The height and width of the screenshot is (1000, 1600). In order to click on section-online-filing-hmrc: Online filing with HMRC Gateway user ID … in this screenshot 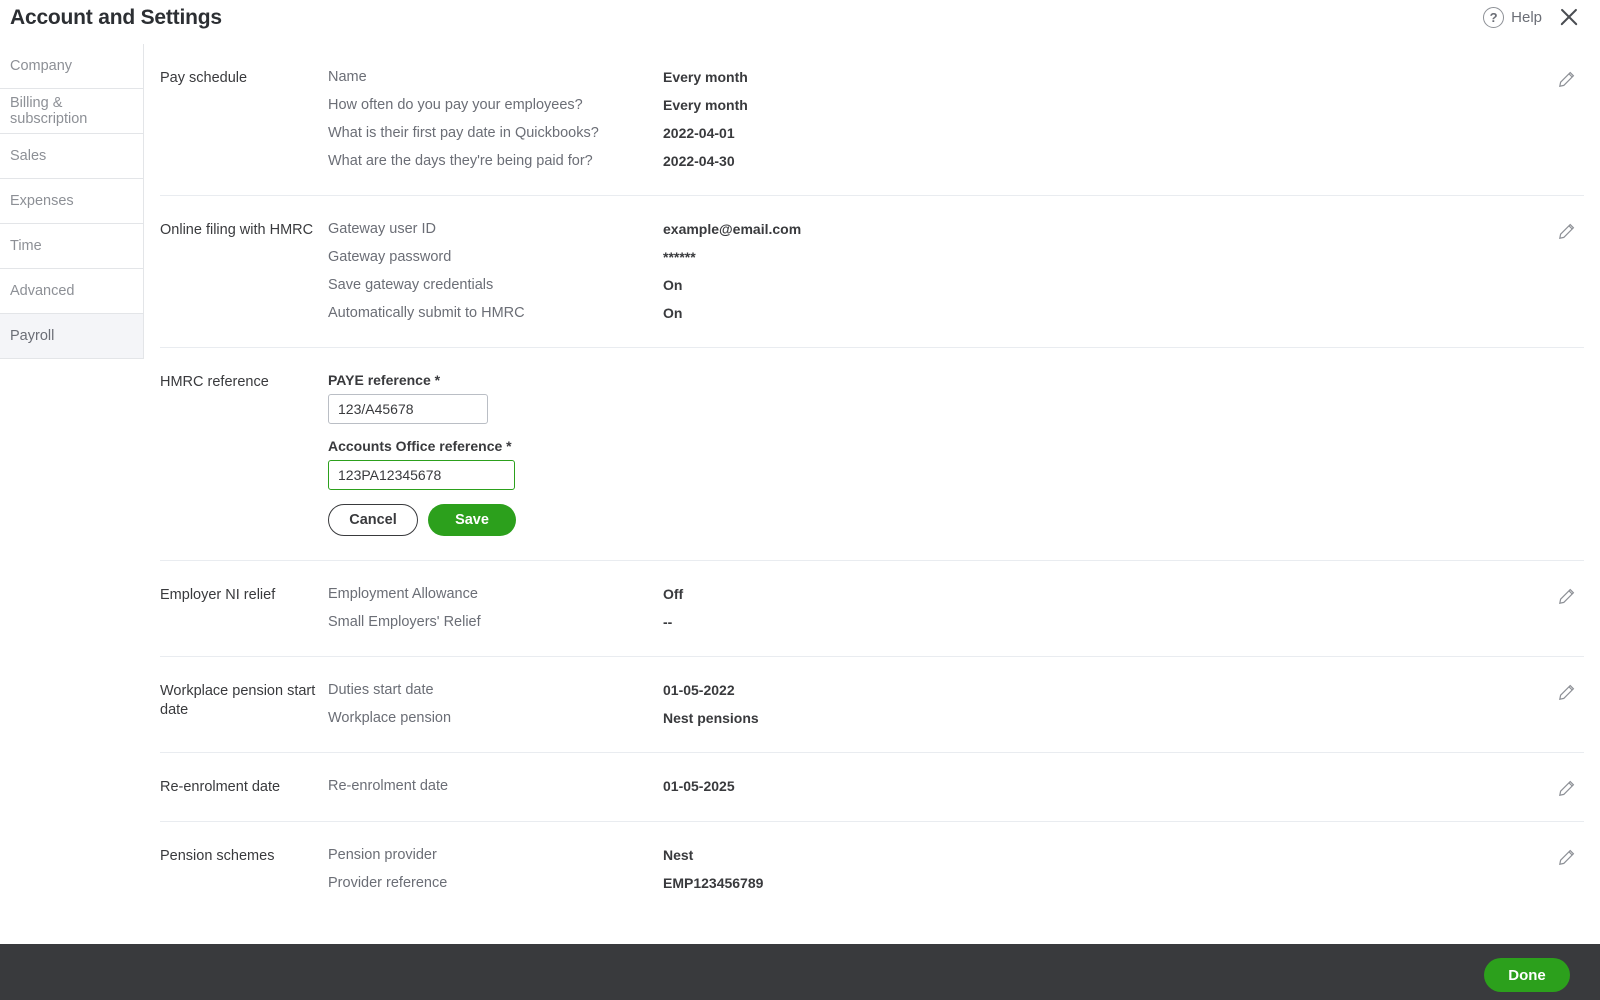, I will do `click(872, 272)`.